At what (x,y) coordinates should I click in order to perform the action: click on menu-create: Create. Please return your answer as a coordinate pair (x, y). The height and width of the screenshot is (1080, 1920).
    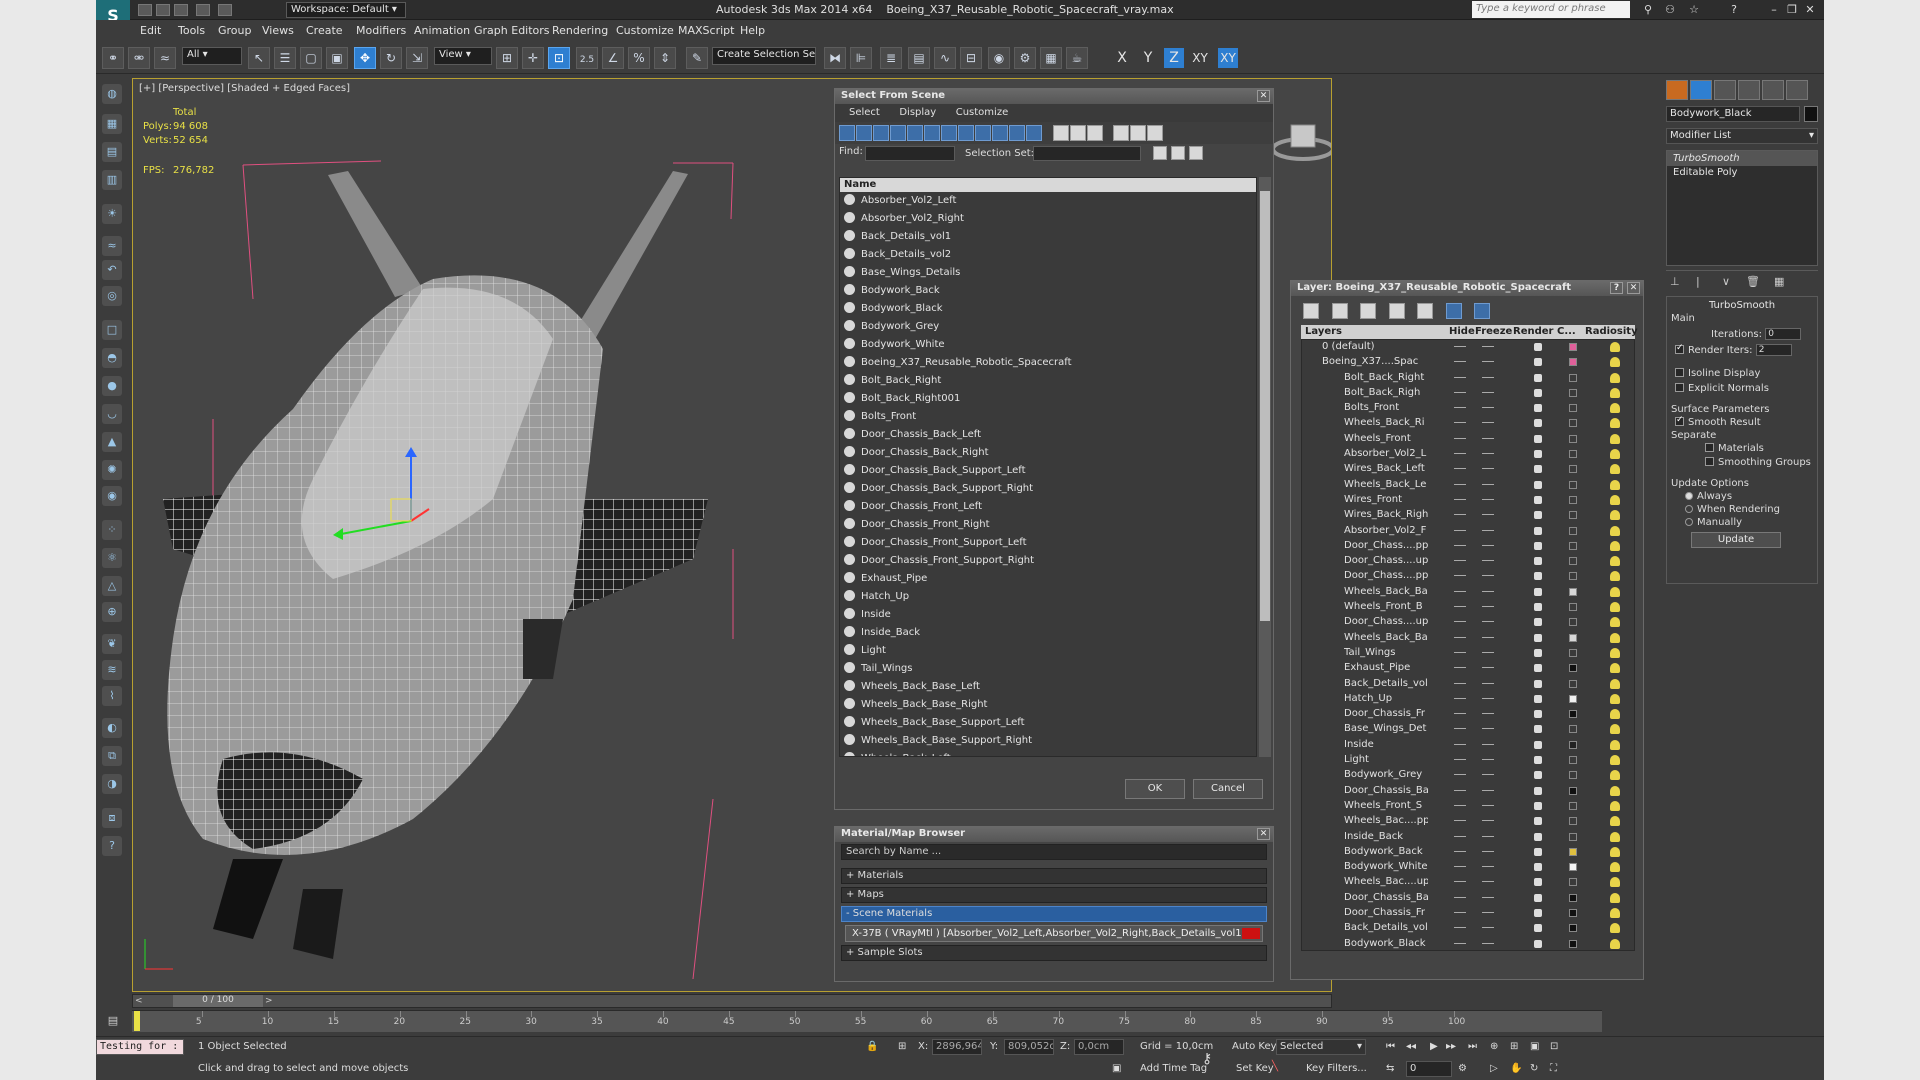
    Looking at the image, I should click on (324, 30).